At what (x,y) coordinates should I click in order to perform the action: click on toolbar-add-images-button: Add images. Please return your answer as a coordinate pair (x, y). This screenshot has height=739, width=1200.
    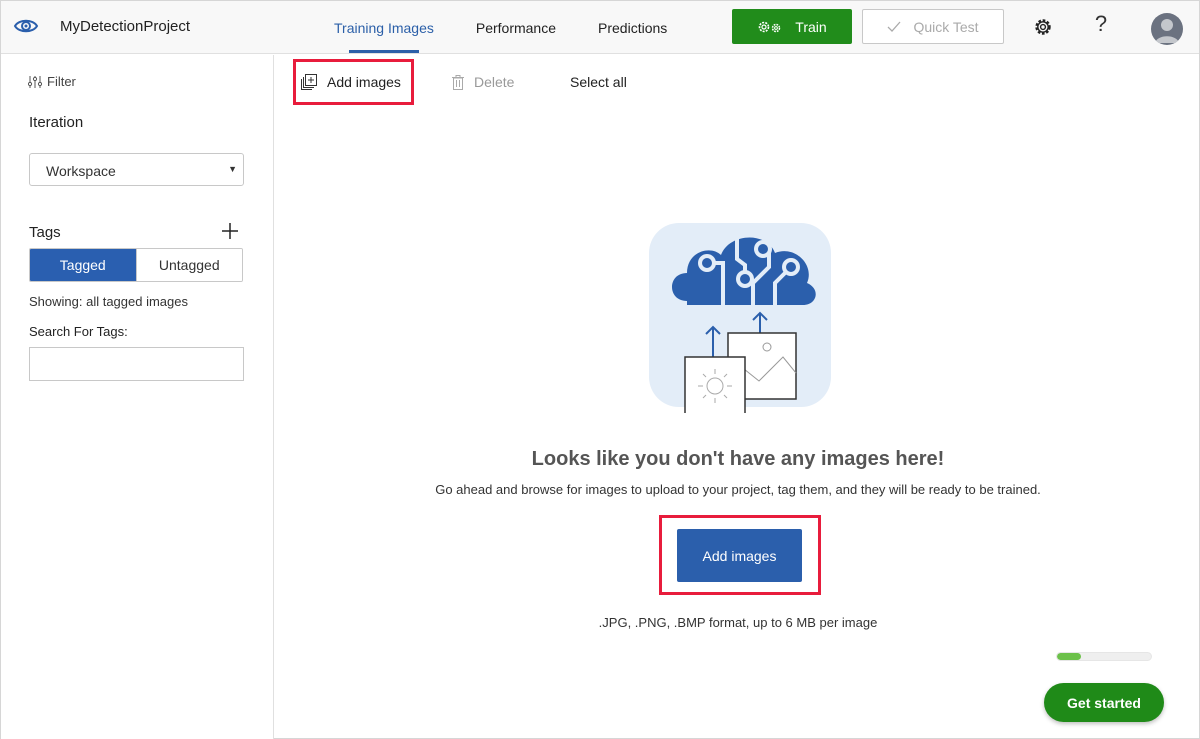
    Looking at the image, I should click on (351, 82).